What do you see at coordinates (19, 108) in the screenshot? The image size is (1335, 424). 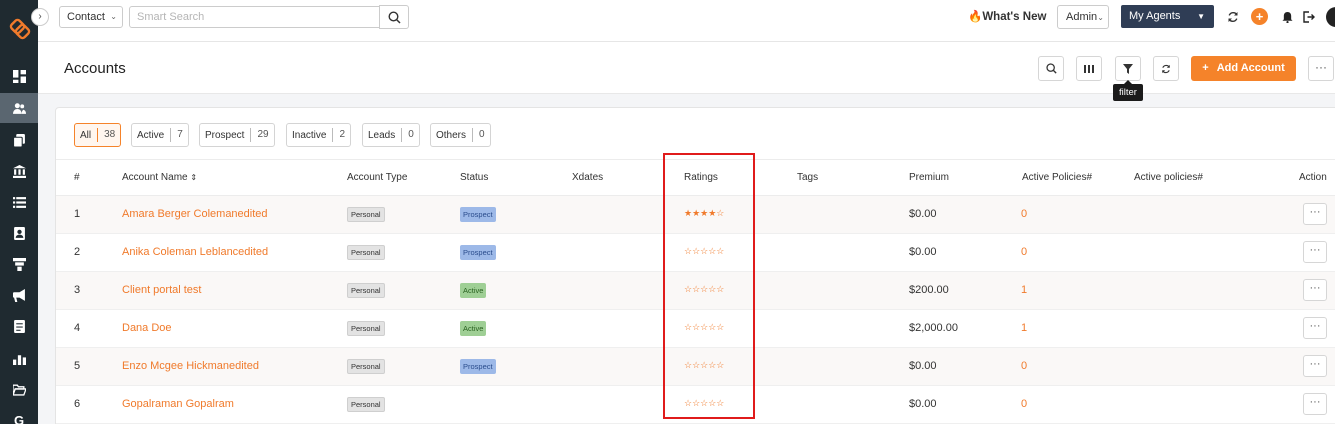 I see `sidebar-item-accounts` at bounding box center [19, 108].